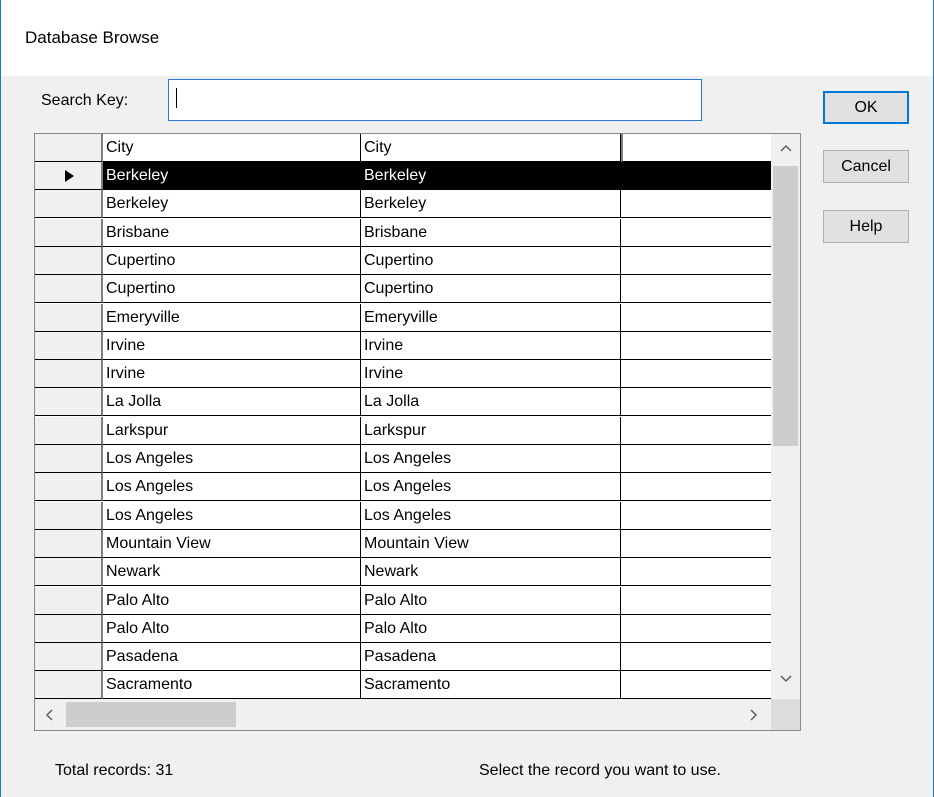 This screenshot has width=934, height=797. Describe the element at coordinates (754, 716) in the screenshot. I see `chevron-right-icon` at that location.